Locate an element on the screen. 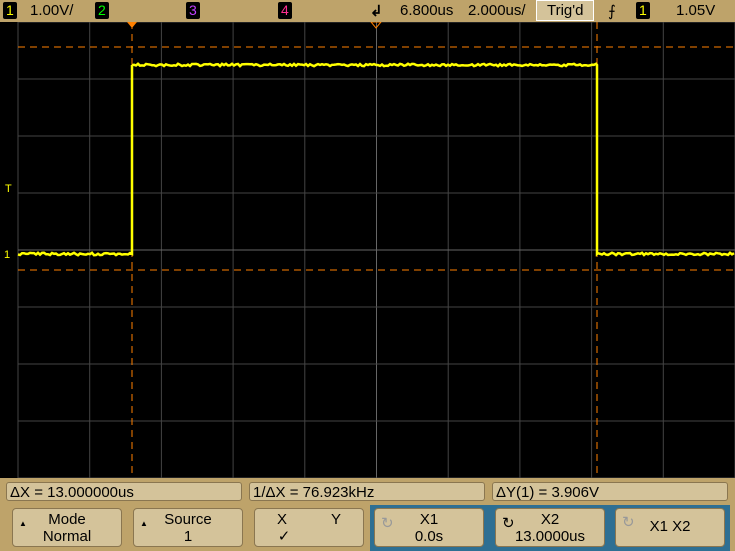 The image size is (735, 551). trigger-position-marker is located at coordinates (132, 25).